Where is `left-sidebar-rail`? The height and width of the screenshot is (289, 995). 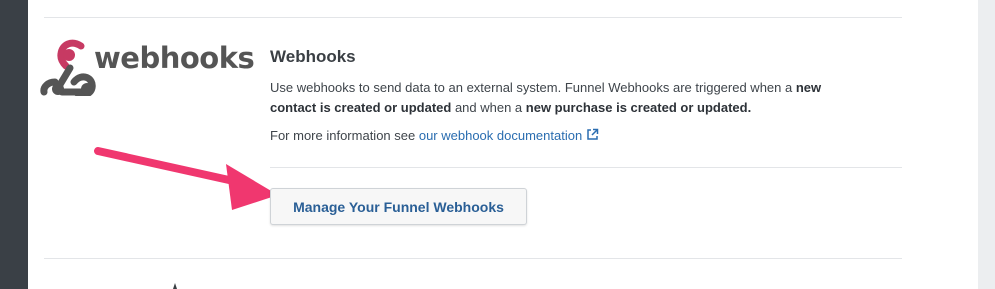
left-sidebar-rail is located at coordinates (14, 144).